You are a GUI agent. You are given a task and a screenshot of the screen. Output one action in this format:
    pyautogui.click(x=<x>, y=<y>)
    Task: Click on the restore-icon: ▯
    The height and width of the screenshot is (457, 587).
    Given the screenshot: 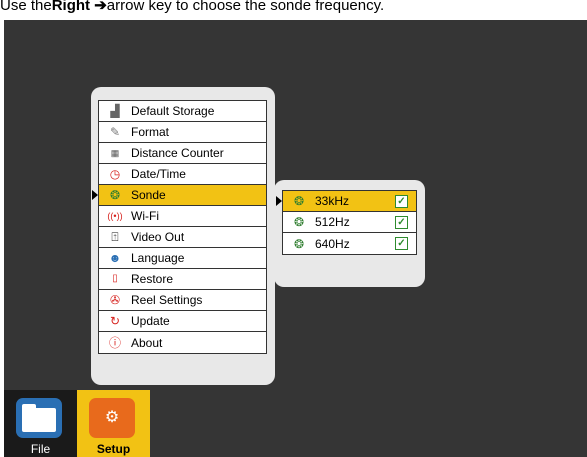 What is the action you would take?
    pyautogui.click(x=115, y=278)
    